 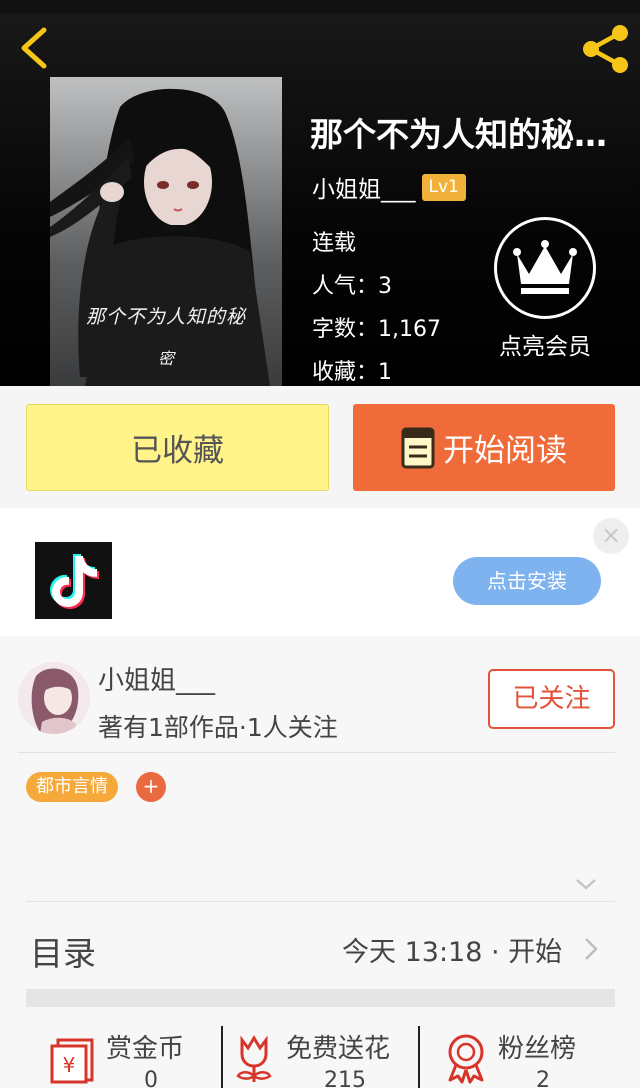 I want to click on stat-value: 0, so click(x=151, y=1078).